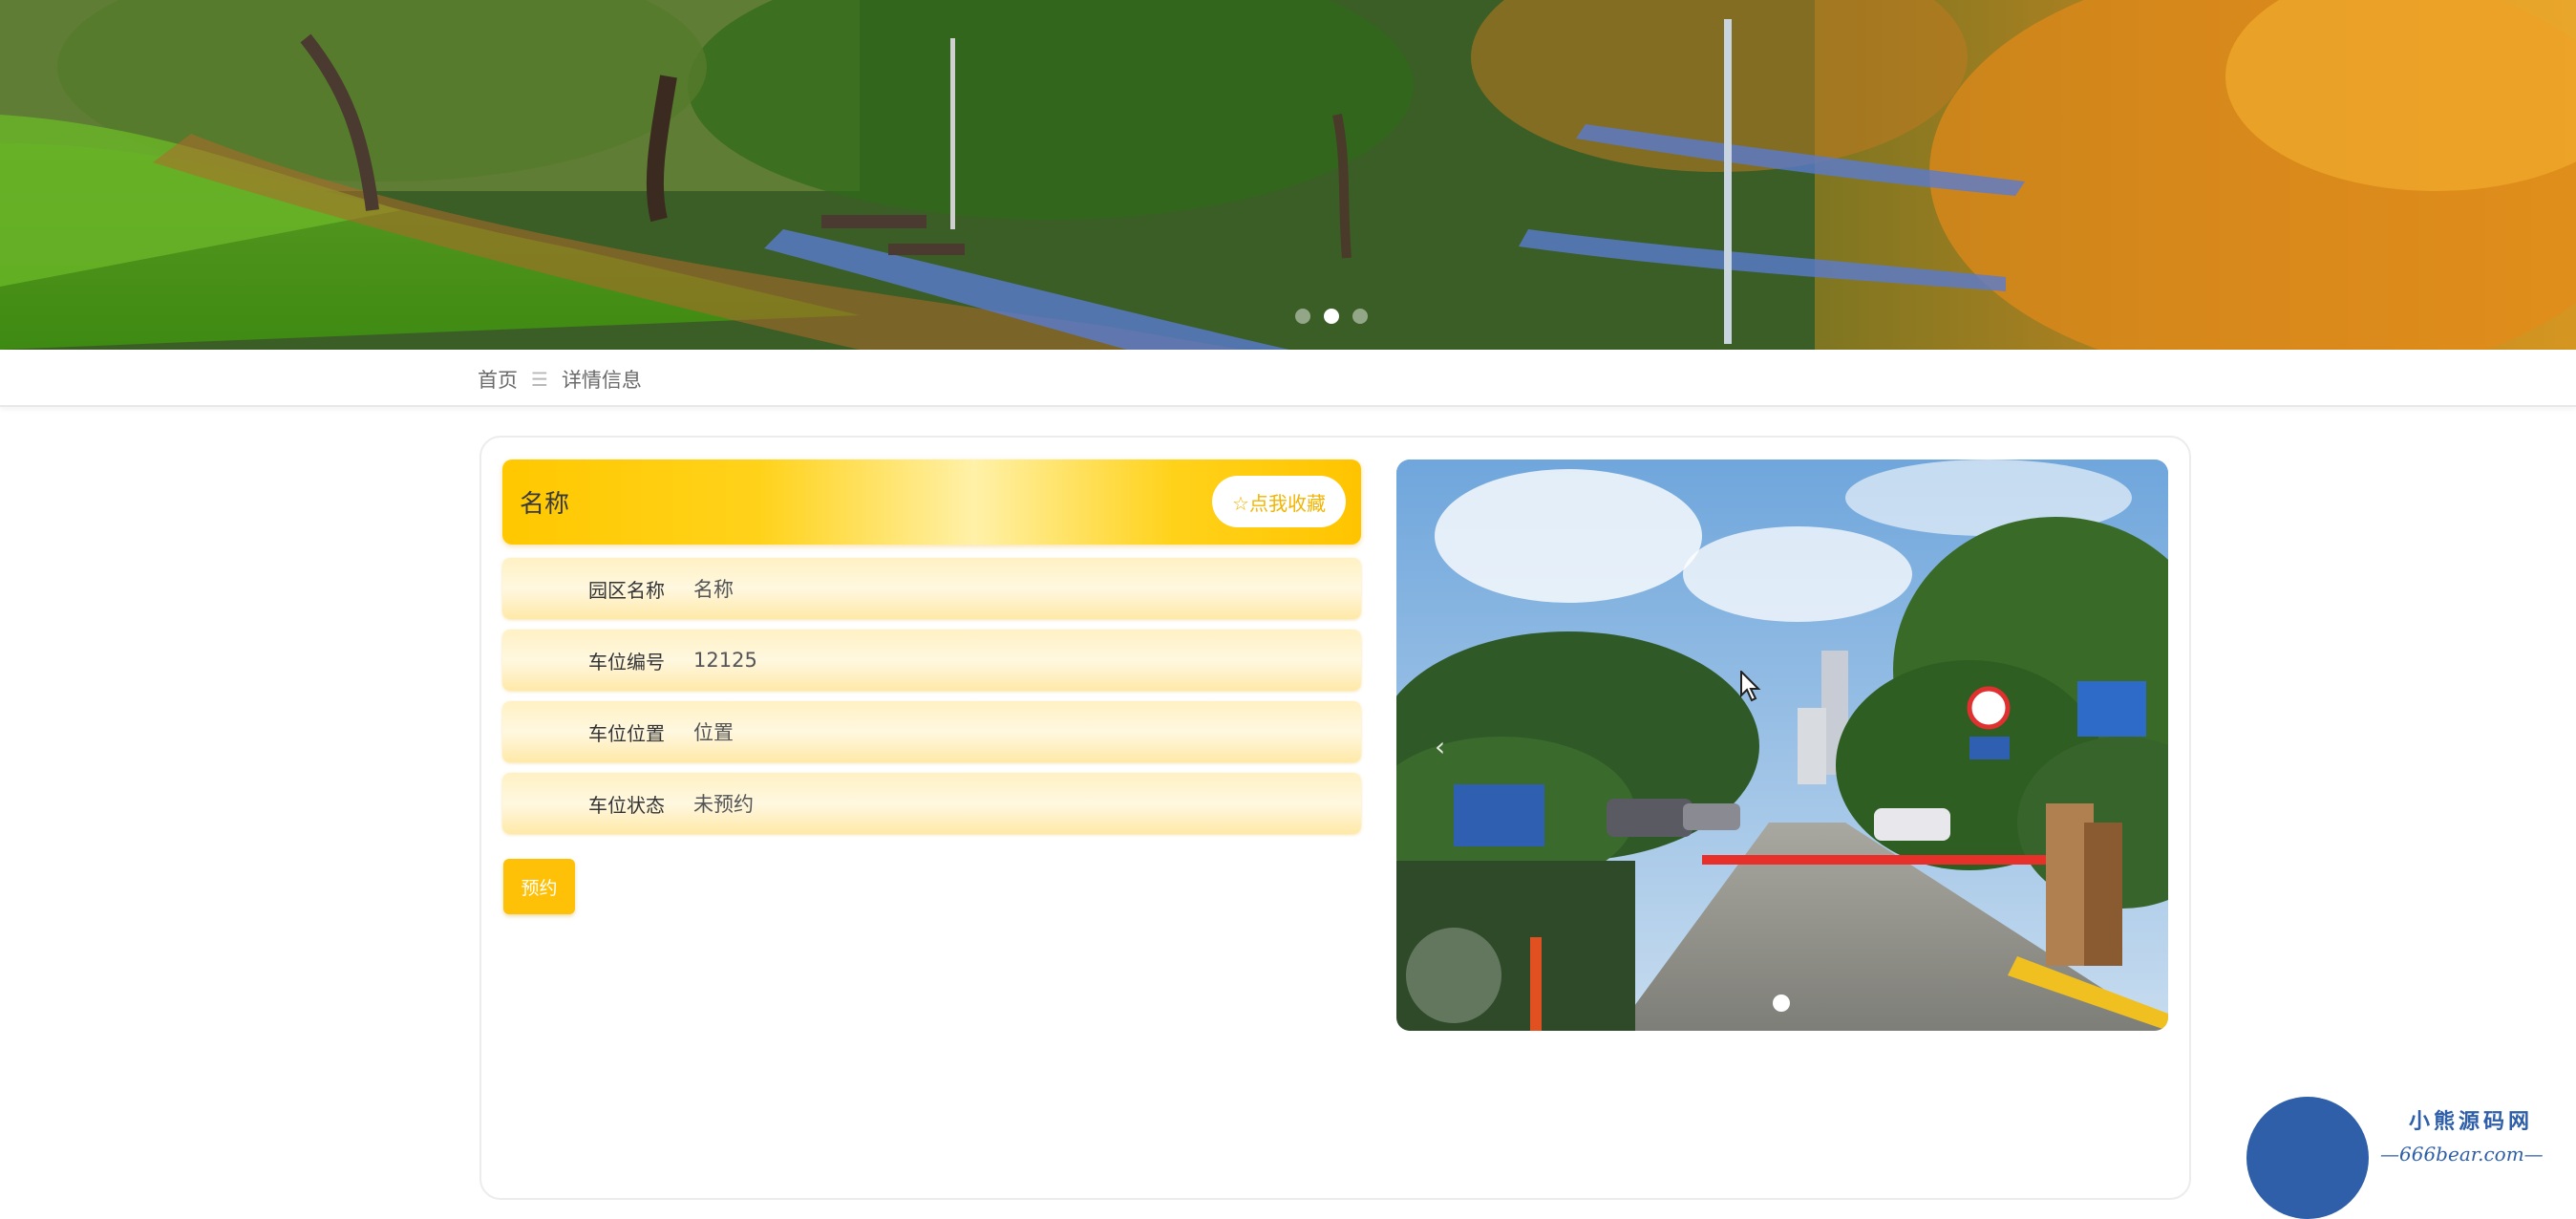  Describe the element at coordinates (723, 804) in the screenshot. I see `info-value: 未预约` at that location.